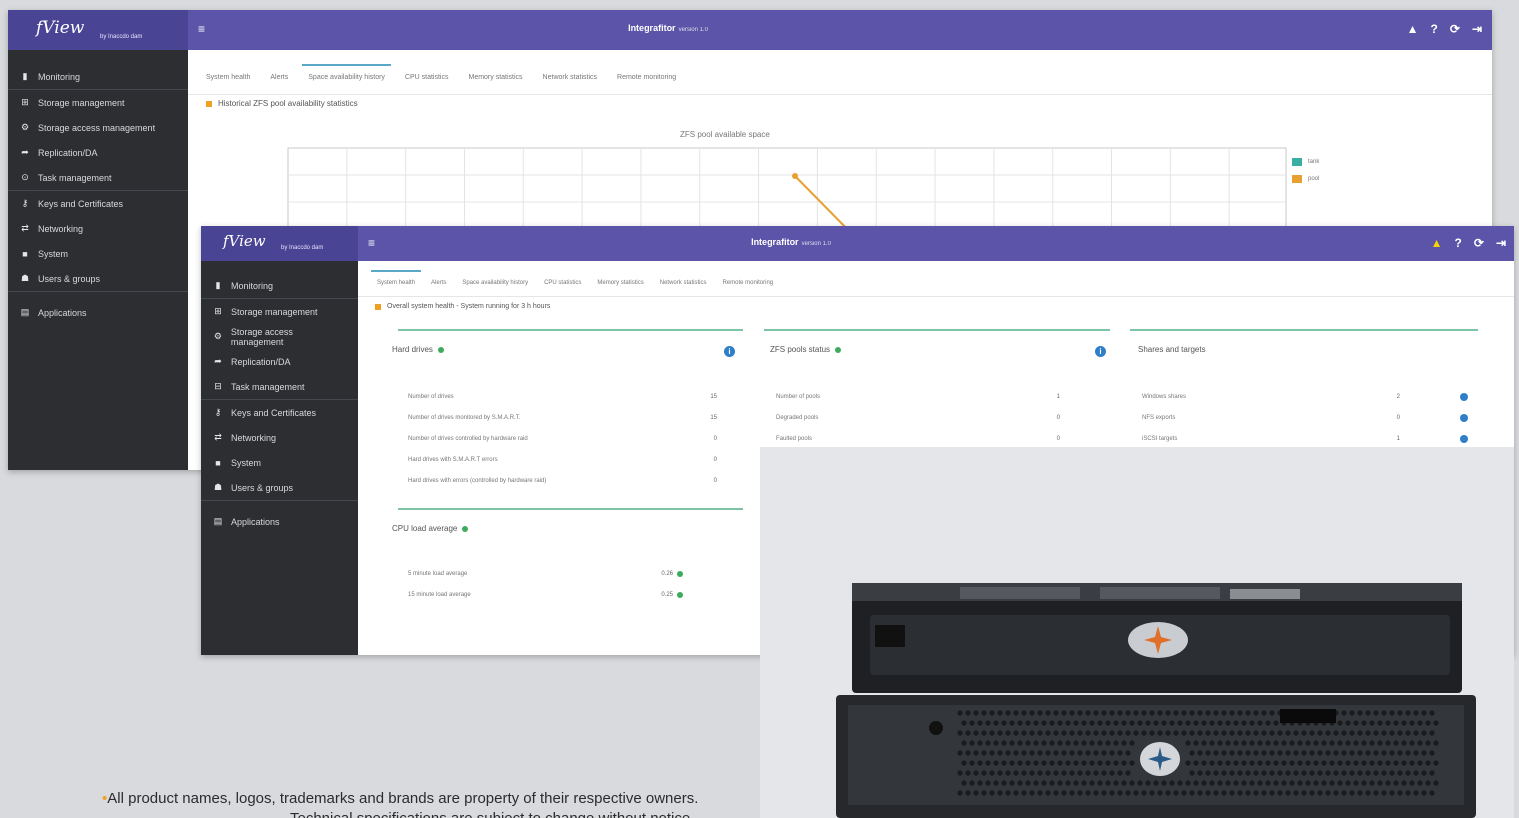  Describe the element at coordinates (378, 306) in the screenshot. I see `section-marker-icon` at that location.